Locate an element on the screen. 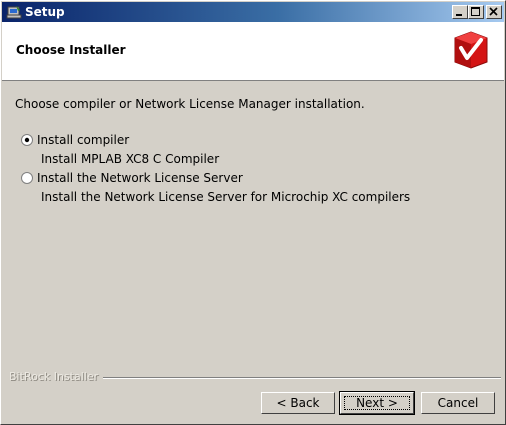 This screenshot has height=425, width=506. setup-app-icon is located at coordinates (14, 12).